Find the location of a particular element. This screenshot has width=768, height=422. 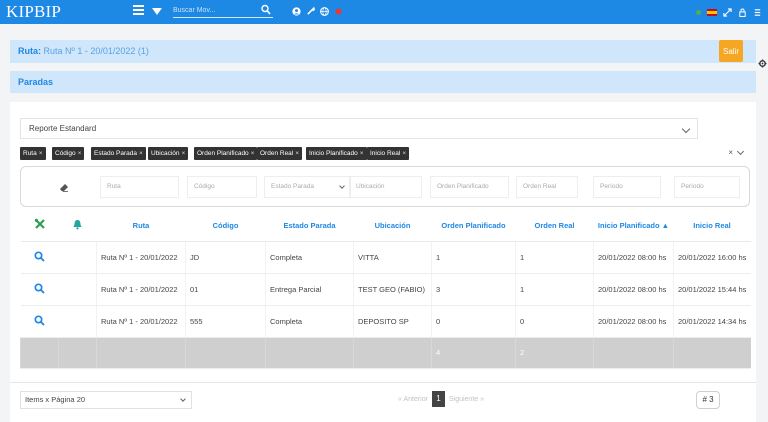

chip-label: Código is located at coordinates (65, 153).